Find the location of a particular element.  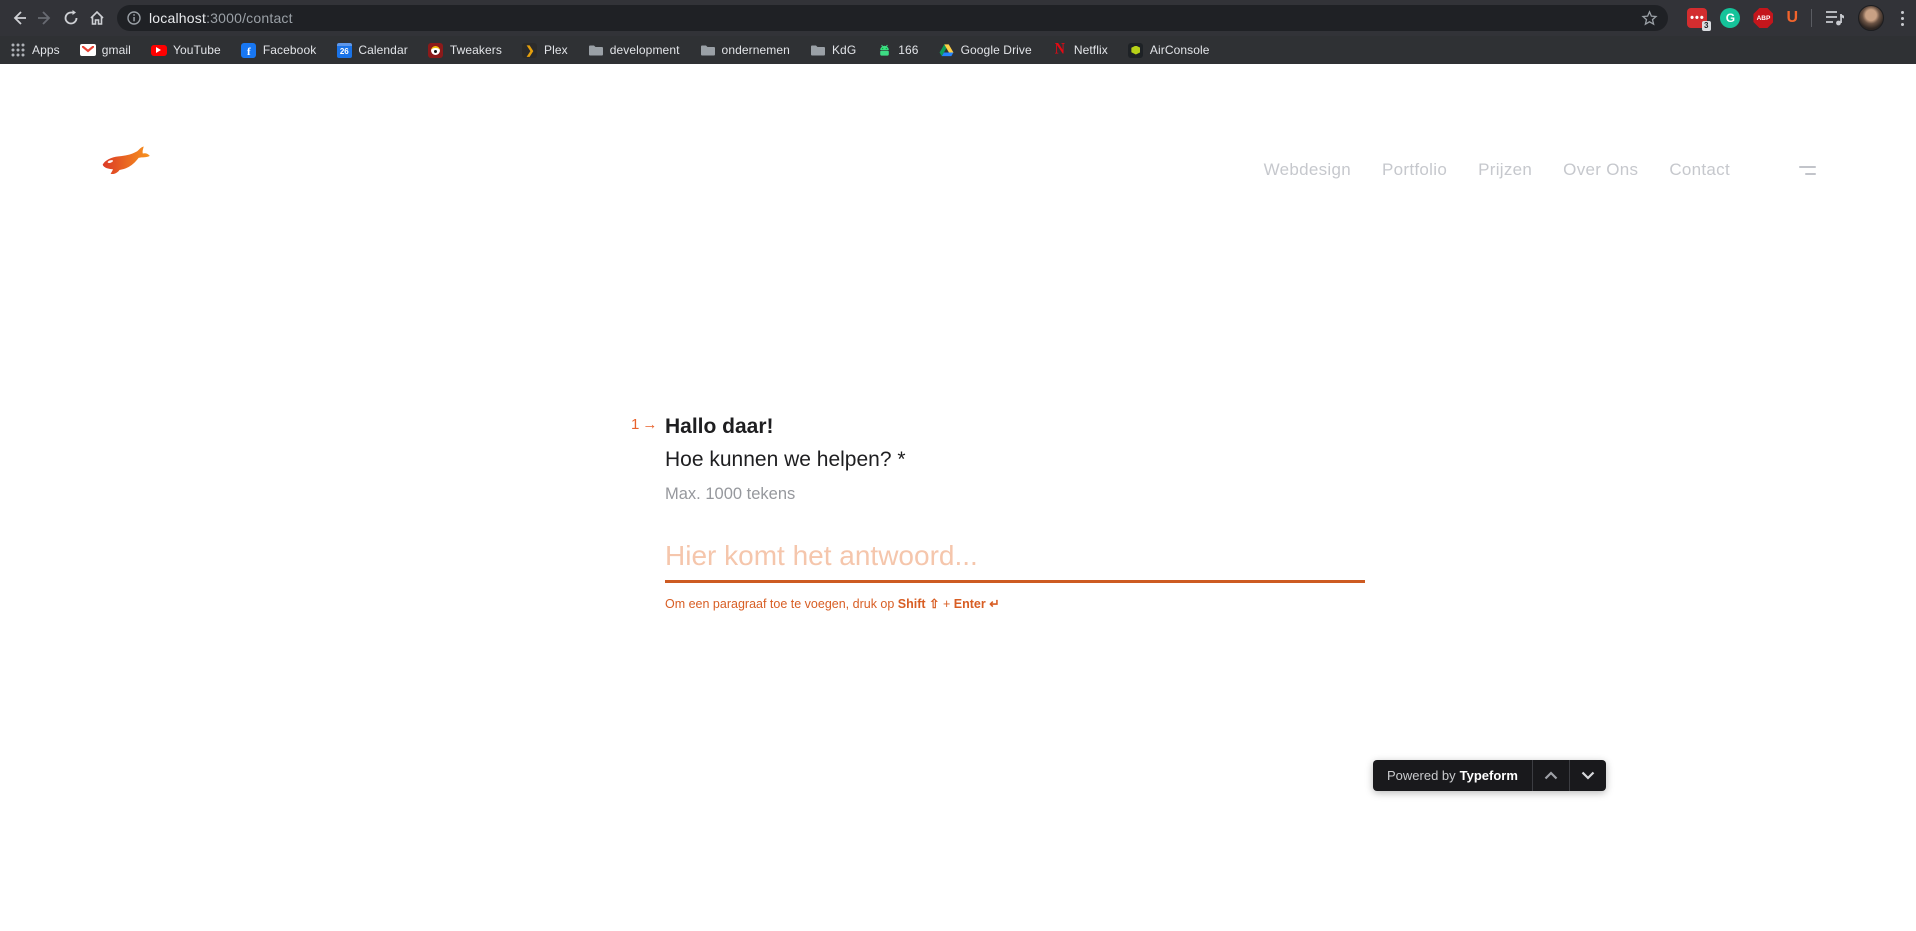

orca-logo-icon is located at coordinates (126, 160).